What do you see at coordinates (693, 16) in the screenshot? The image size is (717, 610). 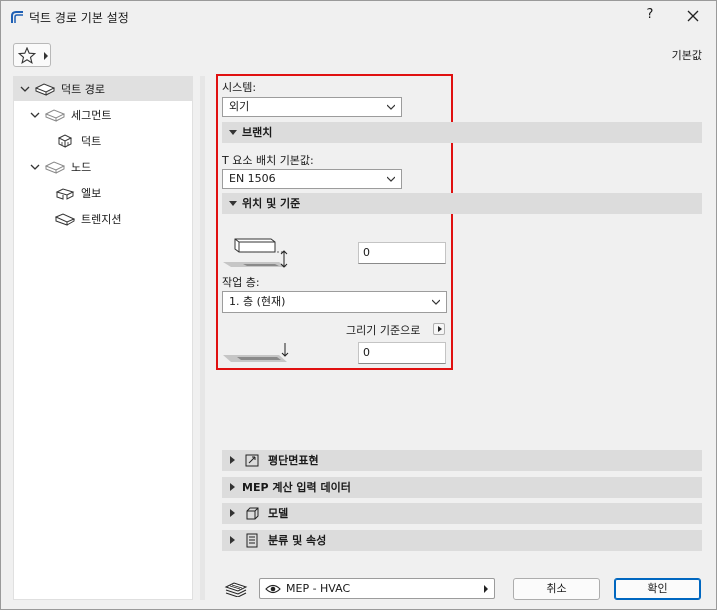 I see `close-icon` at bounding box center [693, 16].